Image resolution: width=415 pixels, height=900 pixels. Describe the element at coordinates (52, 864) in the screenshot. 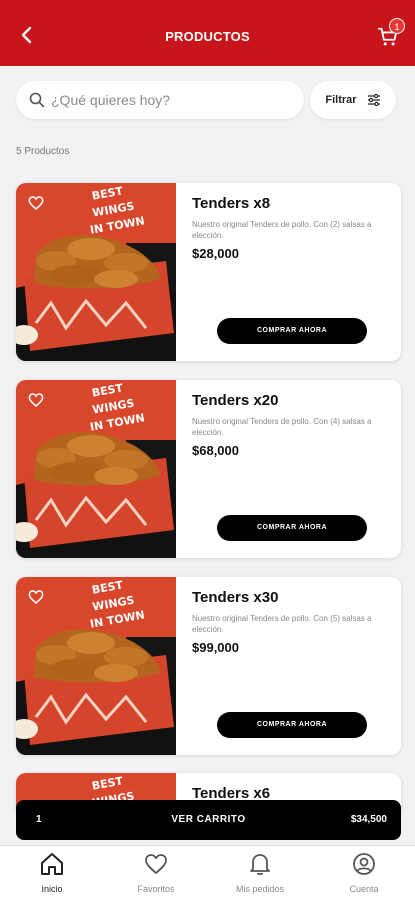

I see `home-icon` at that location.